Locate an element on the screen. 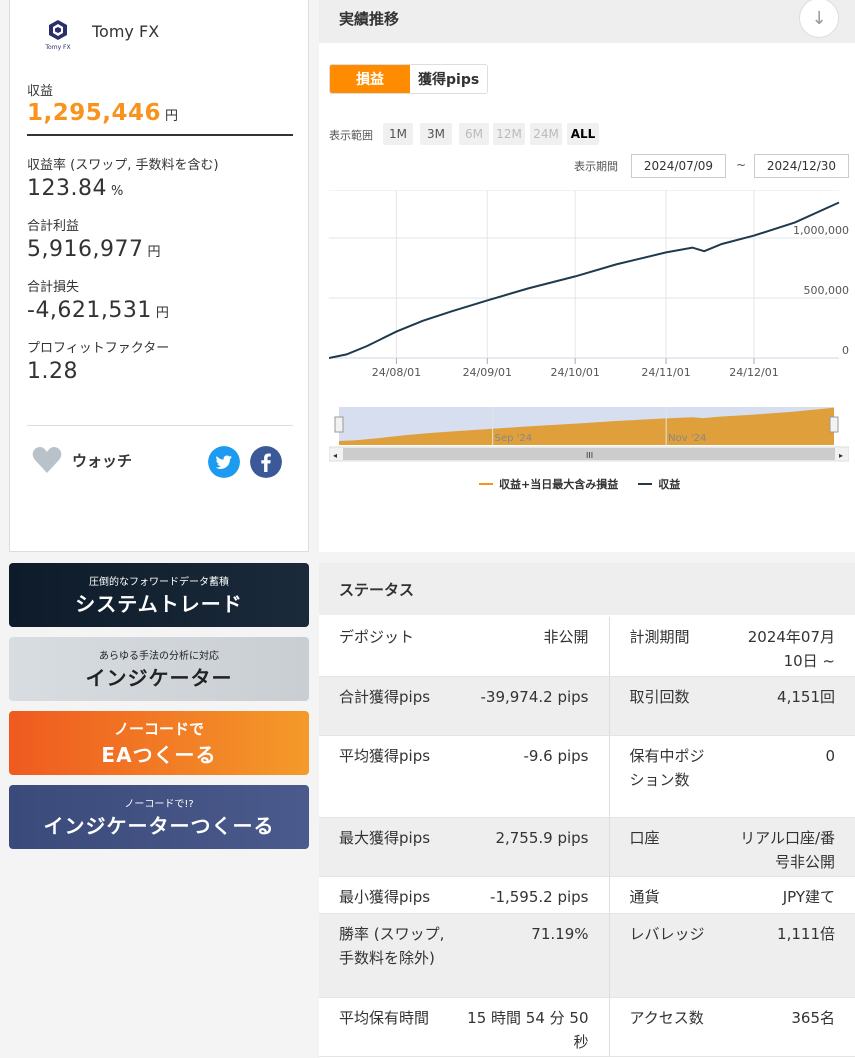 The image size is (855, 1058). download-button: ↓ is located at coordinates (819, 19).